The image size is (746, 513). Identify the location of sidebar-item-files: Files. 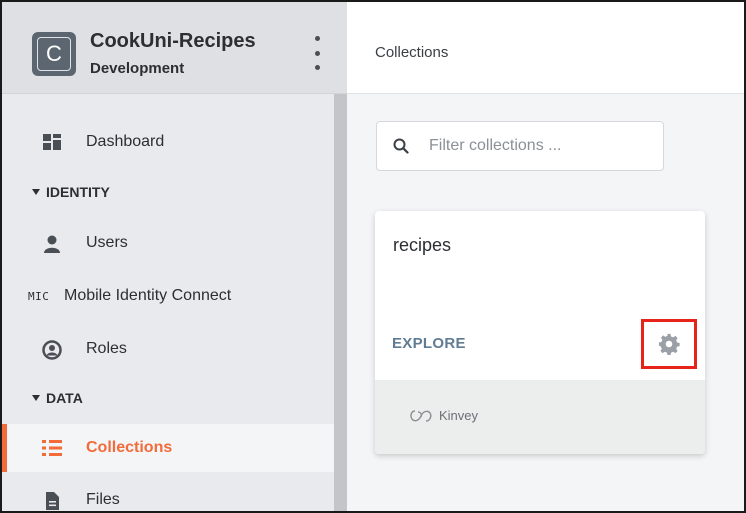
(168, 494).